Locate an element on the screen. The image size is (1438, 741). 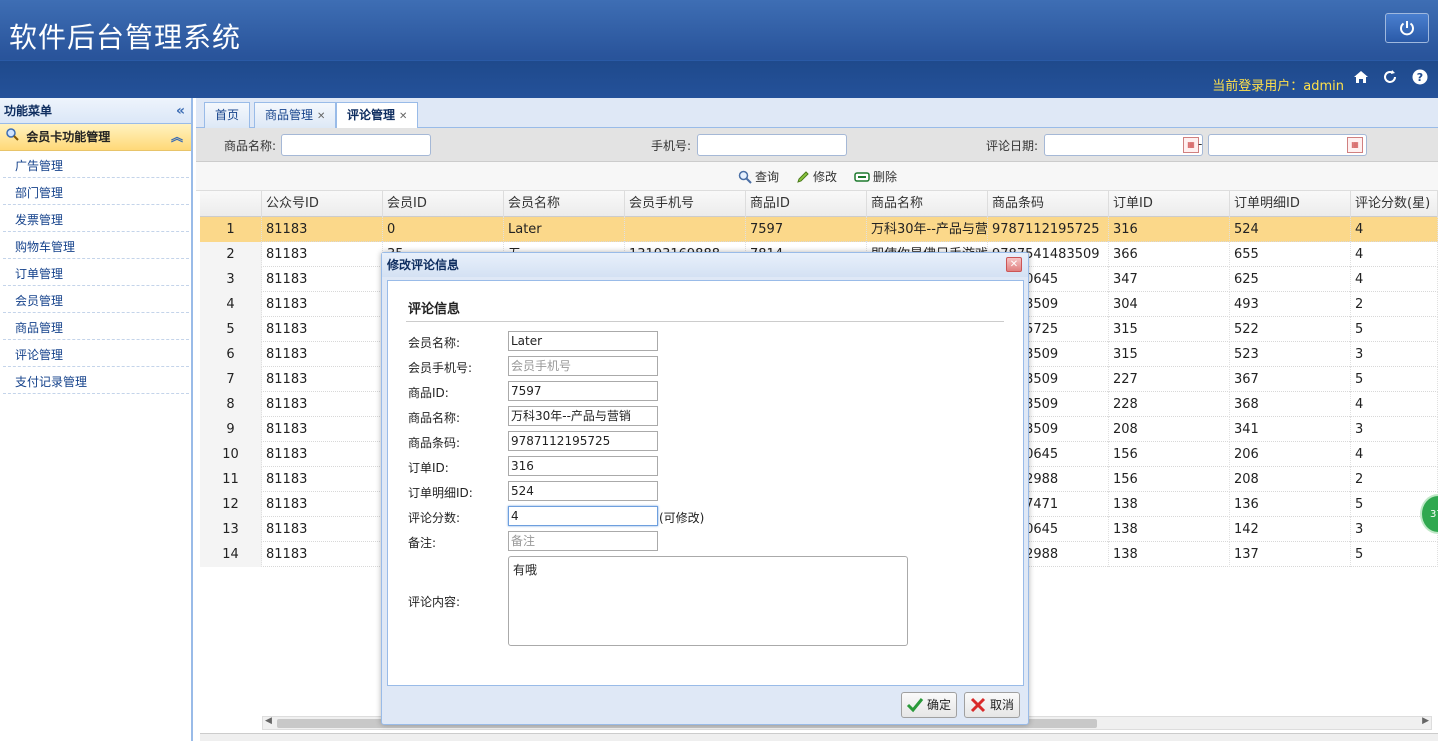
cancel-button: 取消 is located at coordinates (992, 705).